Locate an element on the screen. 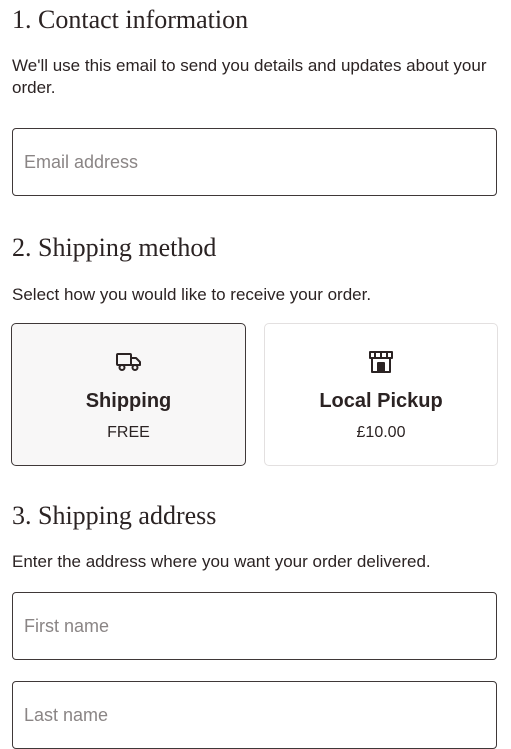  first-name-input is located at coordinates (260, 626).